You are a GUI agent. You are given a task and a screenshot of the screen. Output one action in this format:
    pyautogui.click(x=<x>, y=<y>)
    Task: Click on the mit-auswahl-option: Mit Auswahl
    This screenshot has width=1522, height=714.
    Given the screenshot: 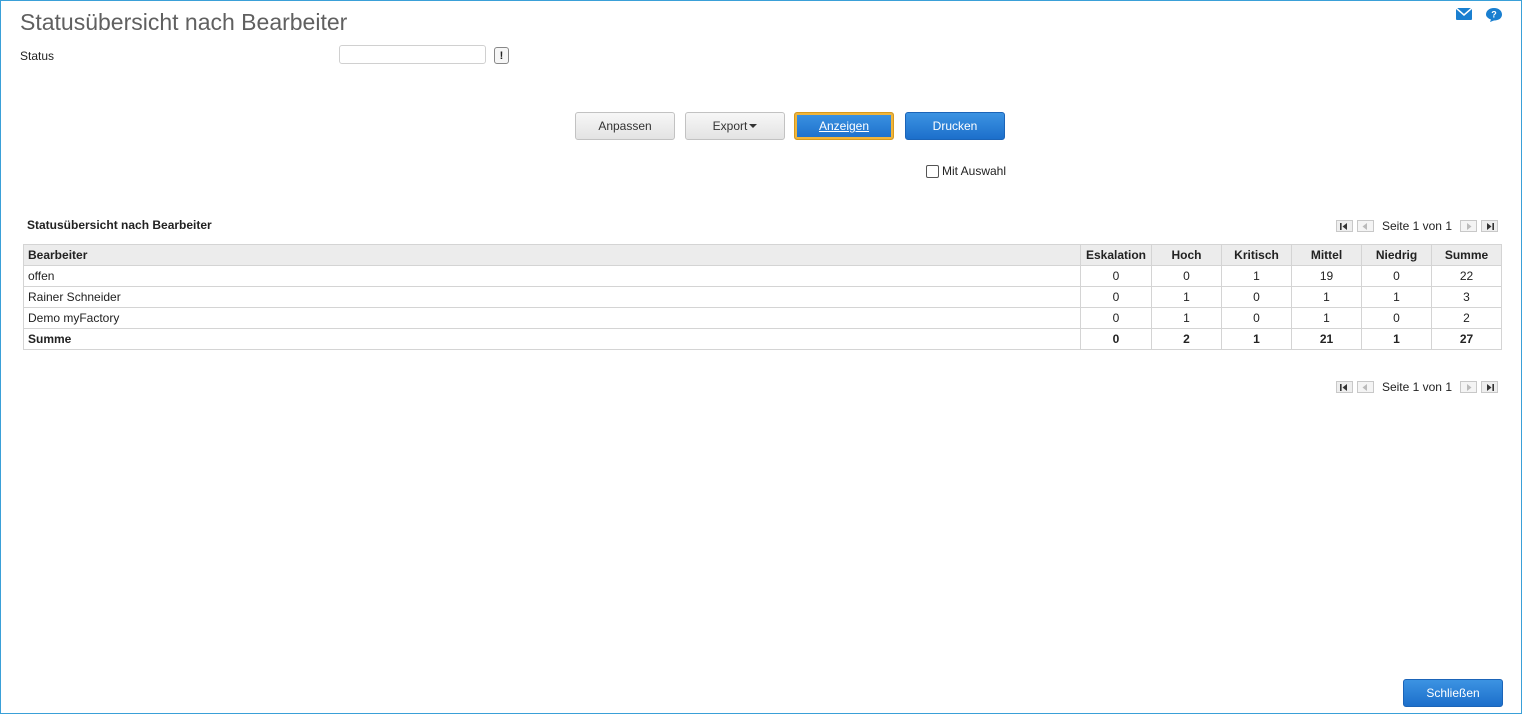 What is the action you would take?
    pyautogui.click(x=966, y=171)
    